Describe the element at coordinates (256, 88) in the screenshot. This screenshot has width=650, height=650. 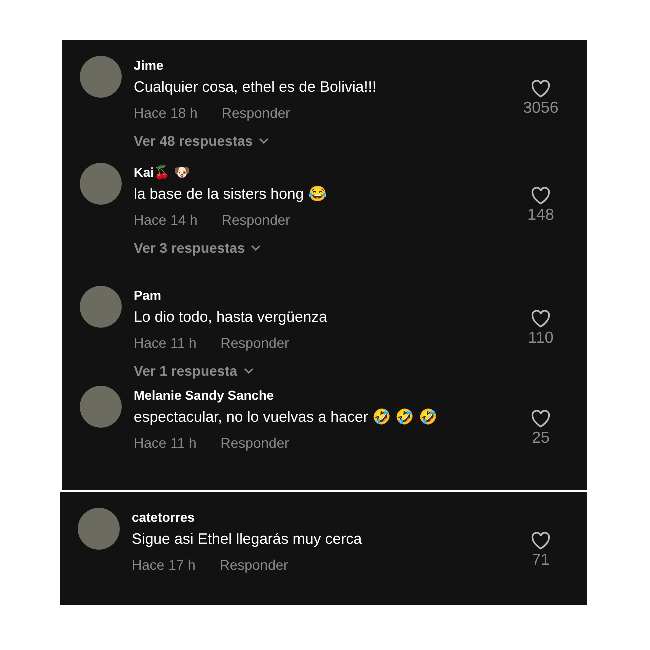
I see `comment-text: Cualquier cosa, ethel es de Bolivia!!!` at that location.